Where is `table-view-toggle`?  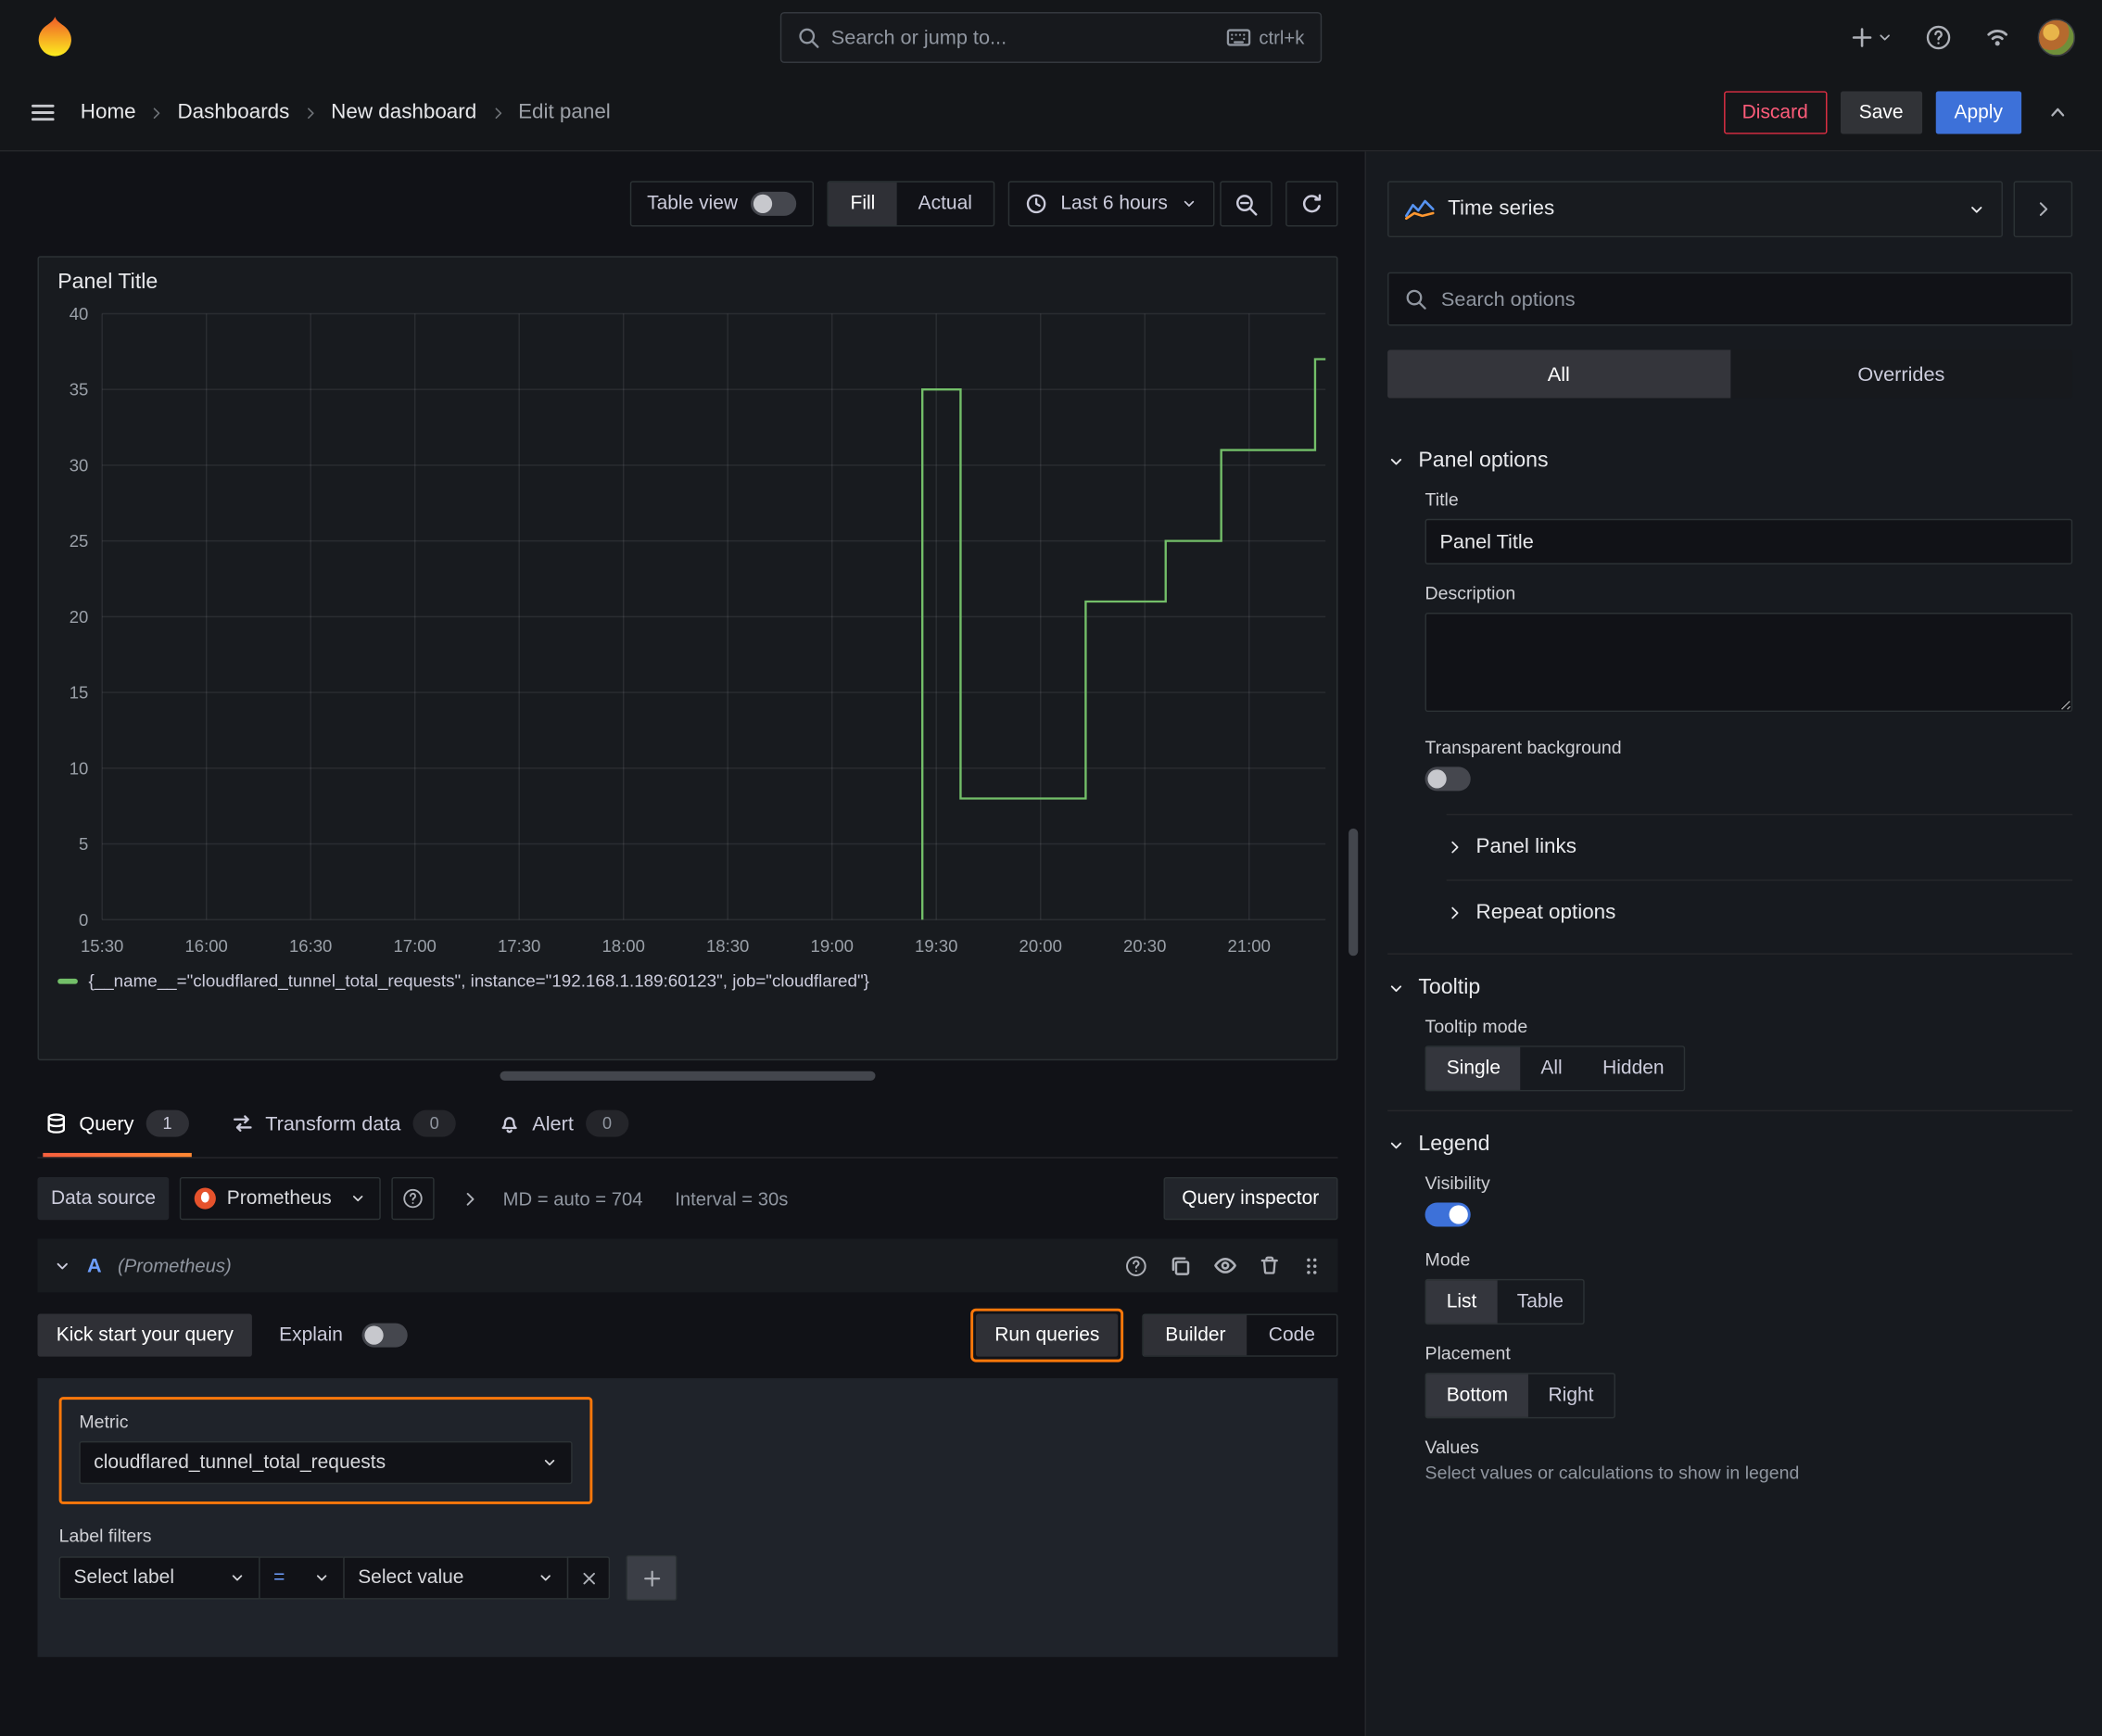 table-view-toggle is located at coordinates (774, 203).